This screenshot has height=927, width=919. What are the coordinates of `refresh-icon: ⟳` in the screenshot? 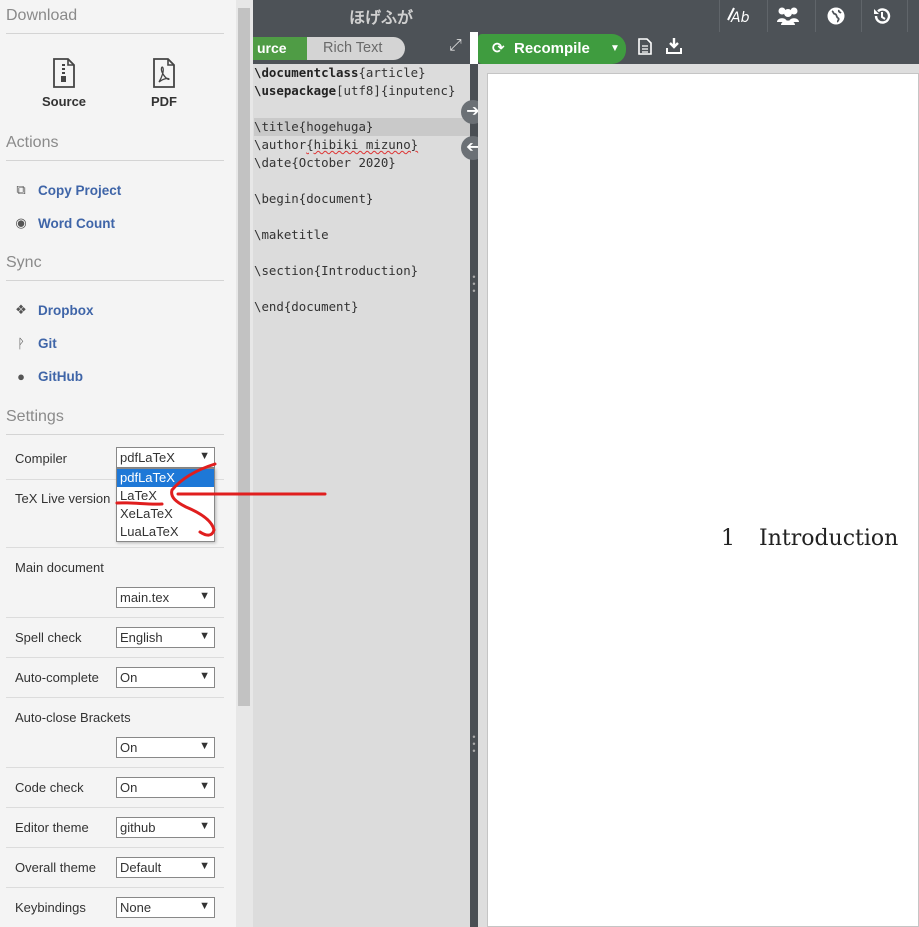 It's located at (498, 48).